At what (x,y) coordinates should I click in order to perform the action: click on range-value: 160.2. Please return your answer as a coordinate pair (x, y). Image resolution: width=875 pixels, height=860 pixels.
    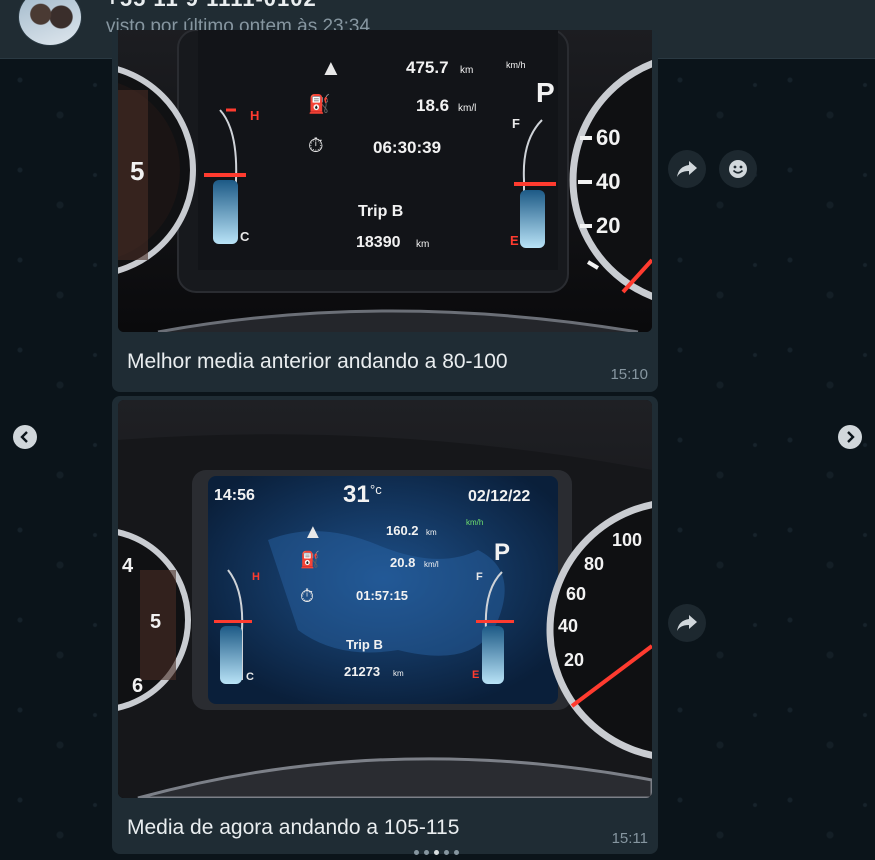
    Looking at the image, I should click on (402, 530).